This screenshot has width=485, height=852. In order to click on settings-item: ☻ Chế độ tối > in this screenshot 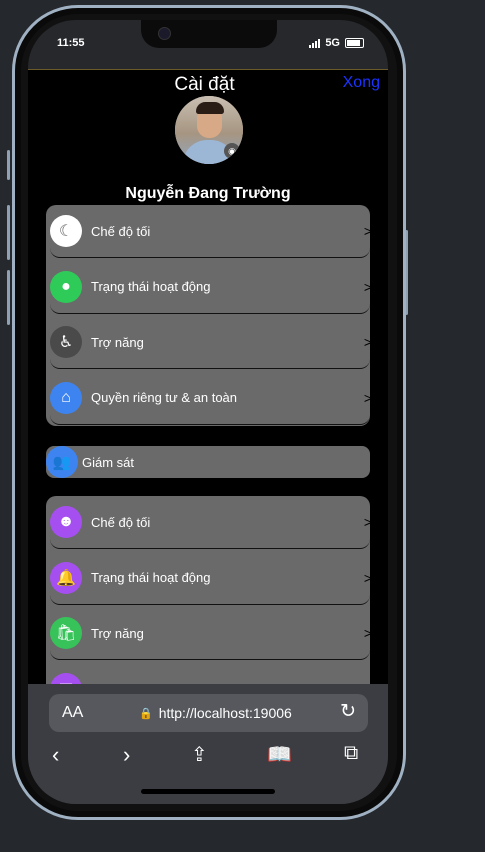, I will do `click(211, 522)`.